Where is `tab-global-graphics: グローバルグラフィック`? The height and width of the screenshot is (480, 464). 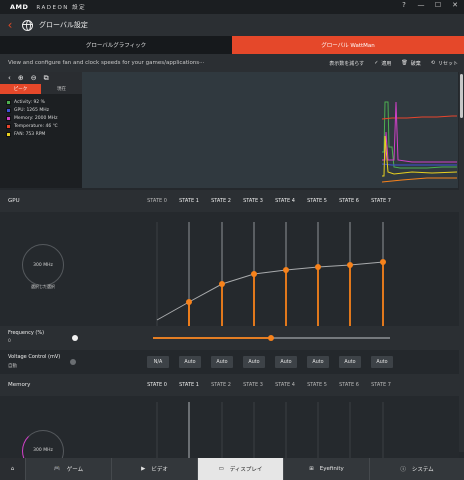
tab-global-graphics: グローバルグラフィック is located at coordinates (116, 45).